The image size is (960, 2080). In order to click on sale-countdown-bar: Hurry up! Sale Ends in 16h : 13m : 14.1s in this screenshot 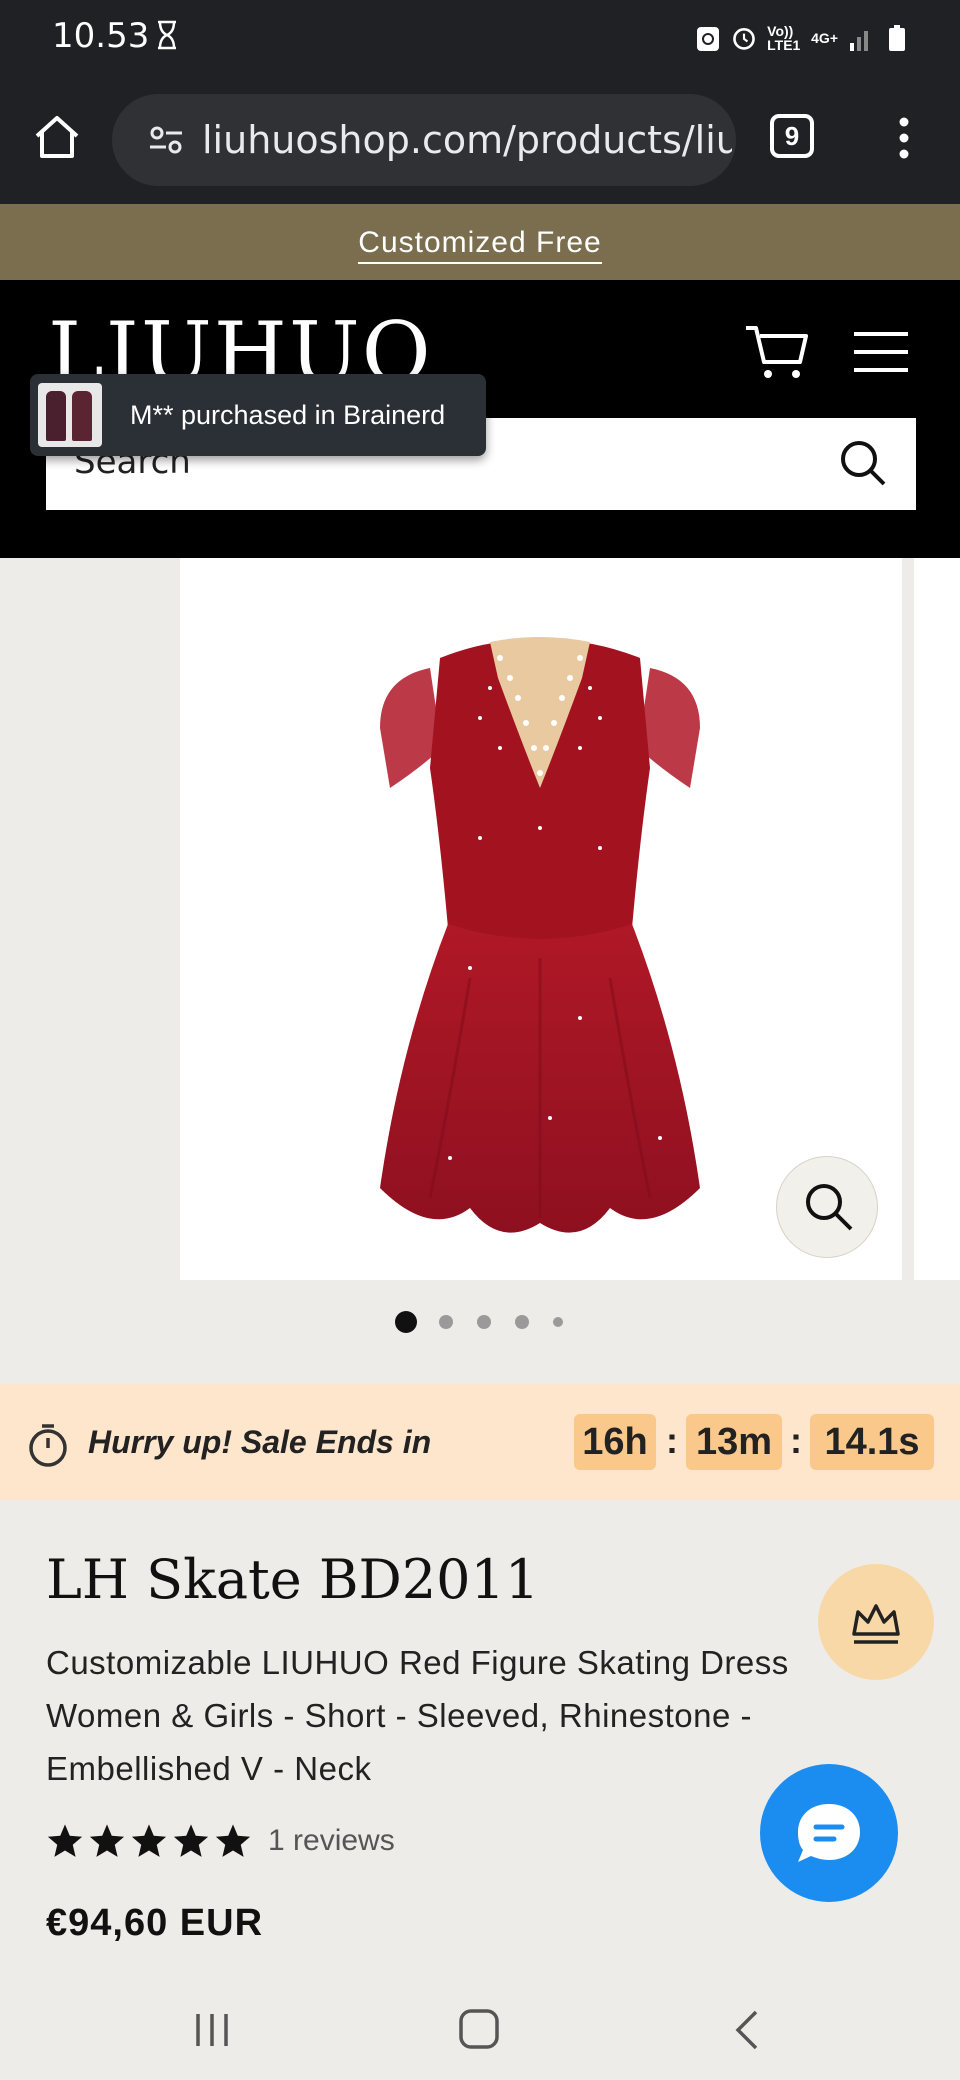, I will do `click(480, 1442)`.